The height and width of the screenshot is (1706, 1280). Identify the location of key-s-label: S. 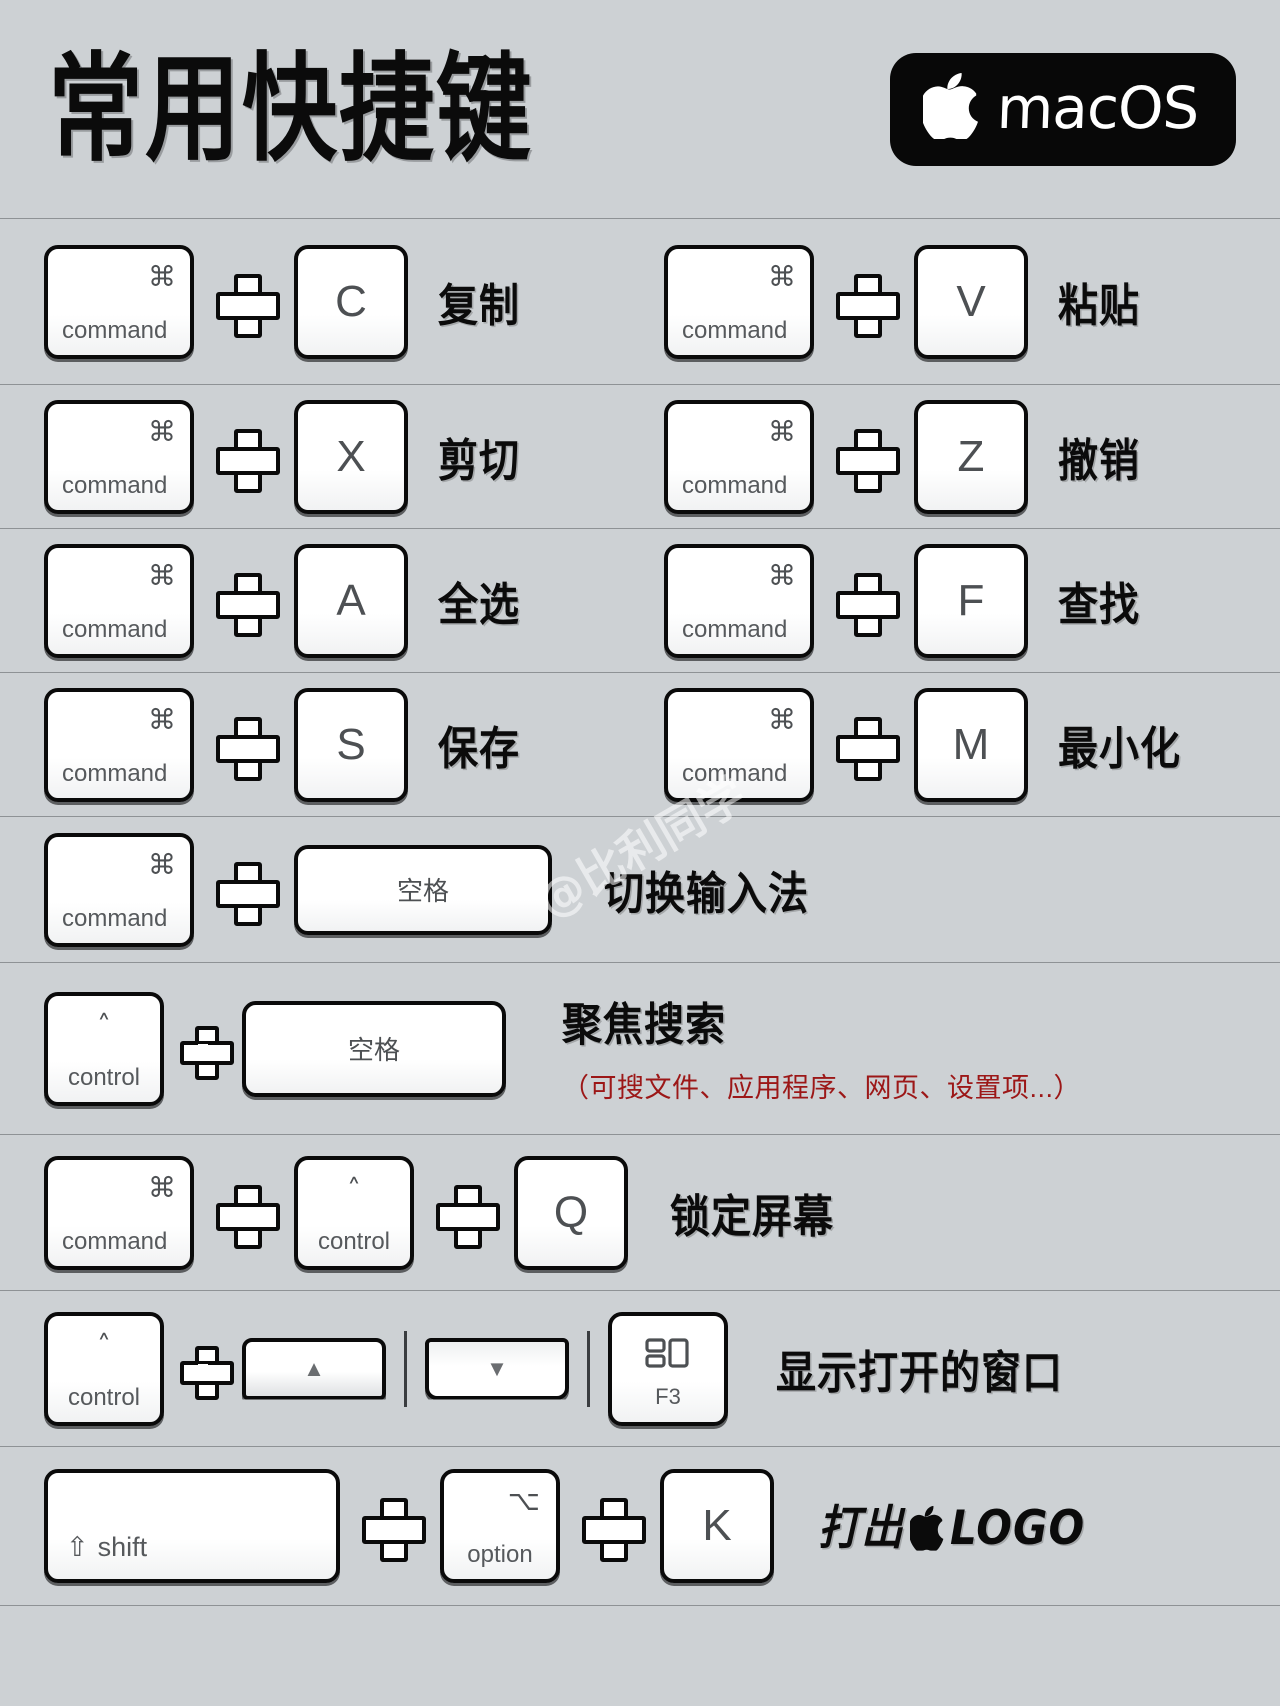
(351, 744).